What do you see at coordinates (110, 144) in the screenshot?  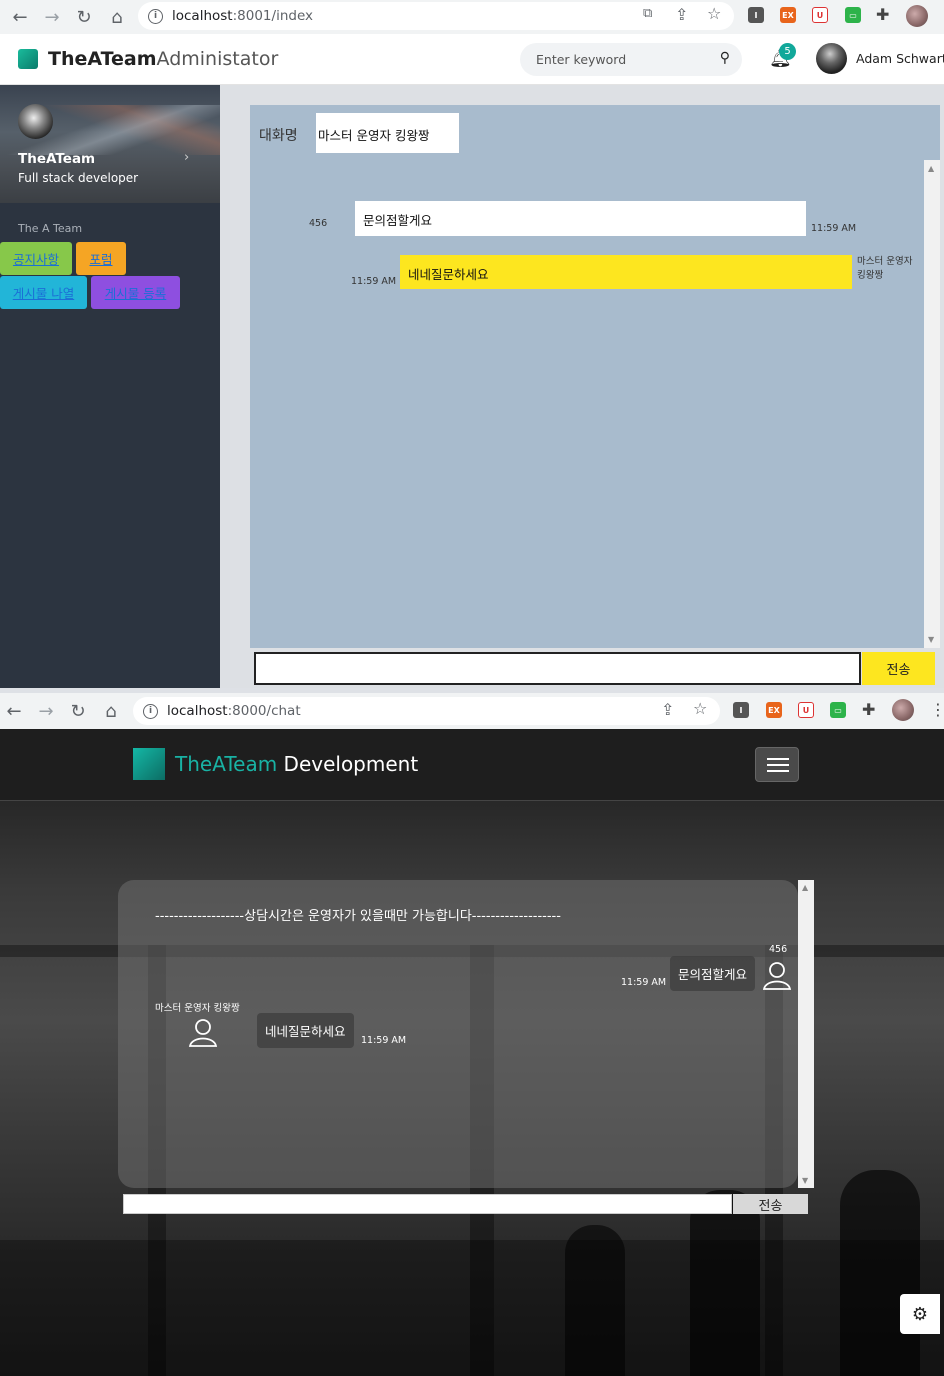 I see `sidebar-profile-banner` at bounding box center [110, 144].